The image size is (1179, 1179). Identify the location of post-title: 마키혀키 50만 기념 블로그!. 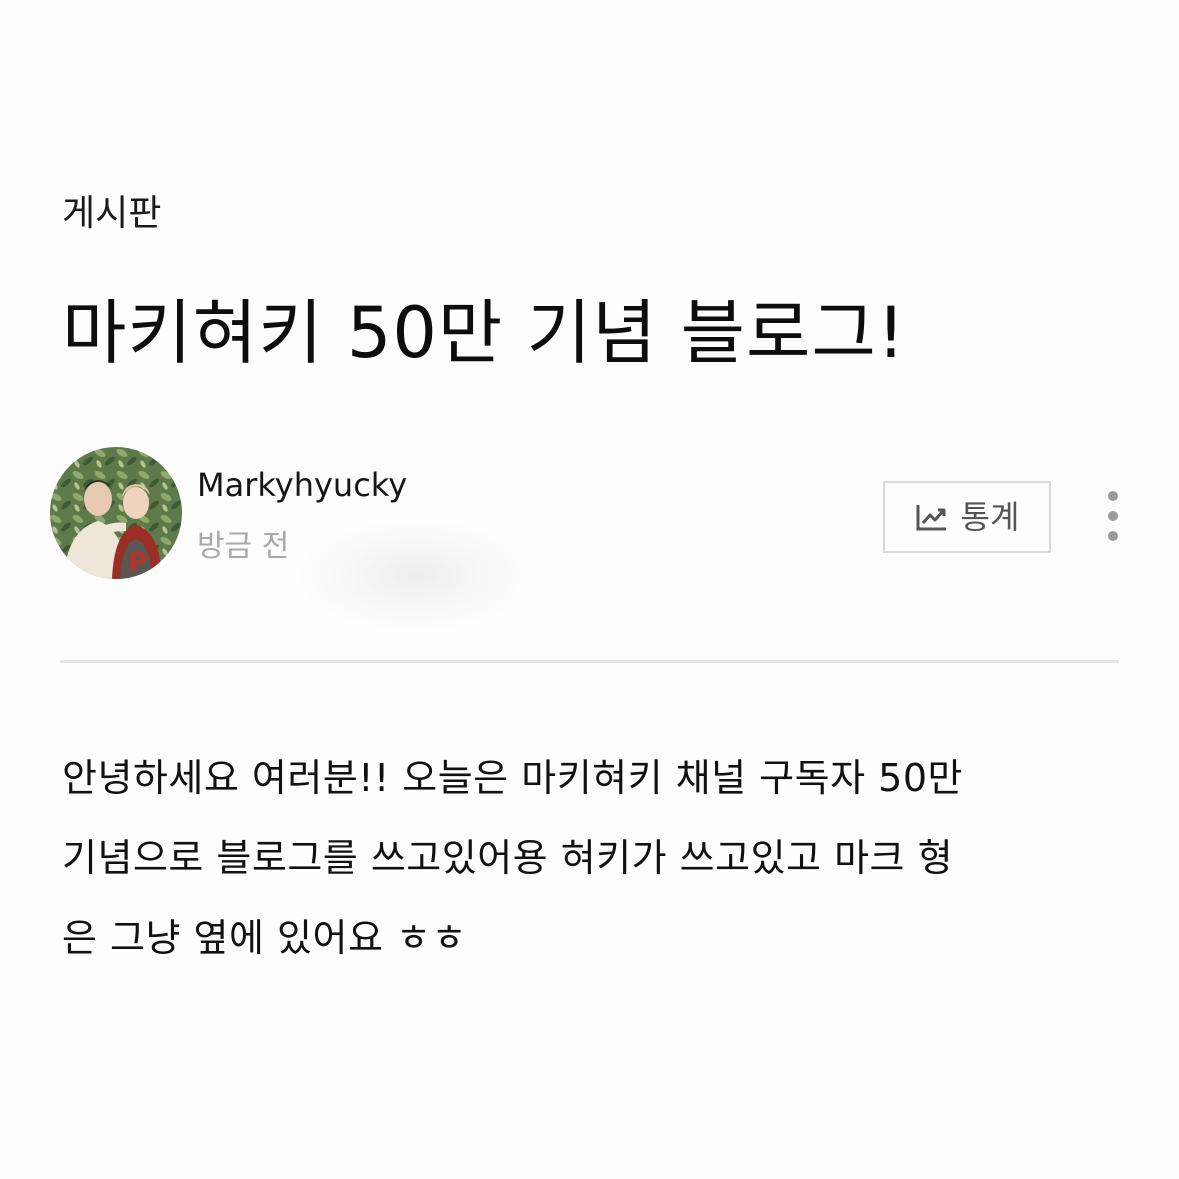
(484, 333).